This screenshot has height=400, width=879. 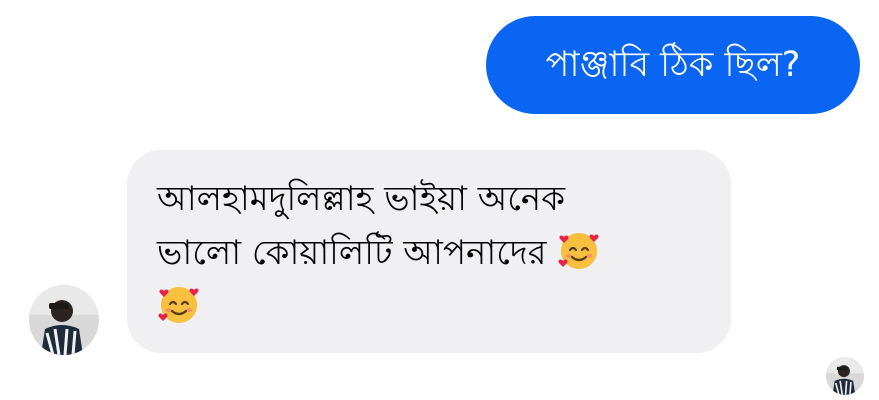 I want to click on outgoing-message-text: পাঞ্জাবি ঠিক ছিল?, so click(x=673, y=65).